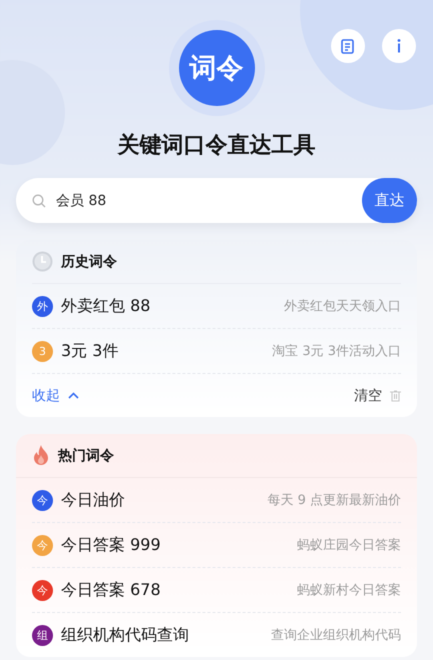  I want to click on flame-icon, so click(41, 455).